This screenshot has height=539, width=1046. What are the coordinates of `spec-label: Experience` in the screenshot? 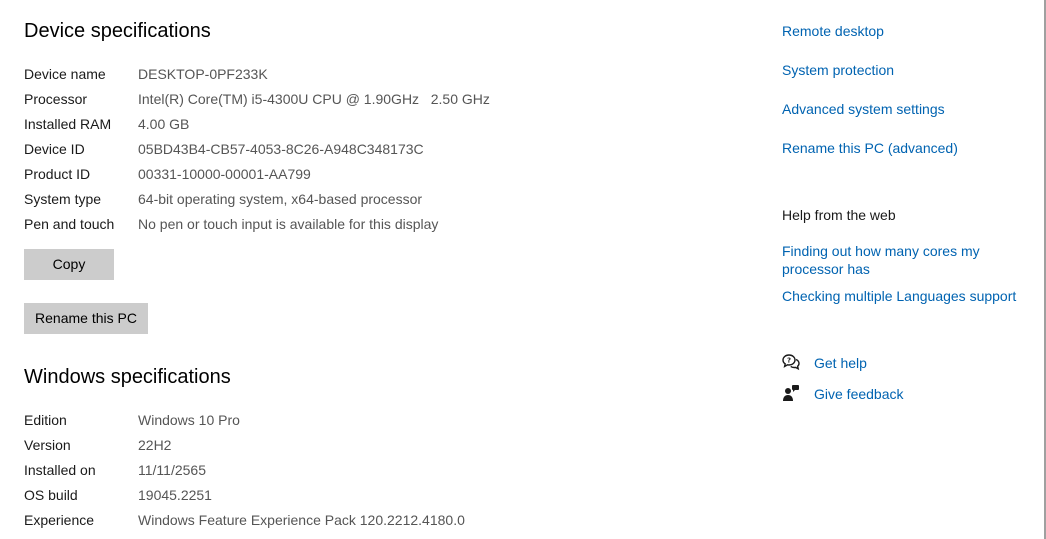 It's located at (59, 520).